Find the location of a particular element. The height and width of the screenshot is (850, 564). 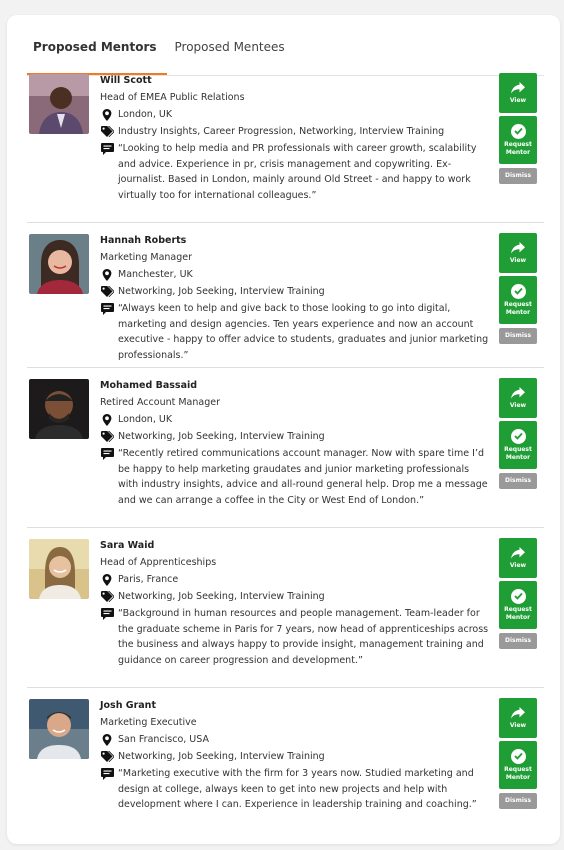

mentor-name: Will Scott is located at coordinates (126, 80).